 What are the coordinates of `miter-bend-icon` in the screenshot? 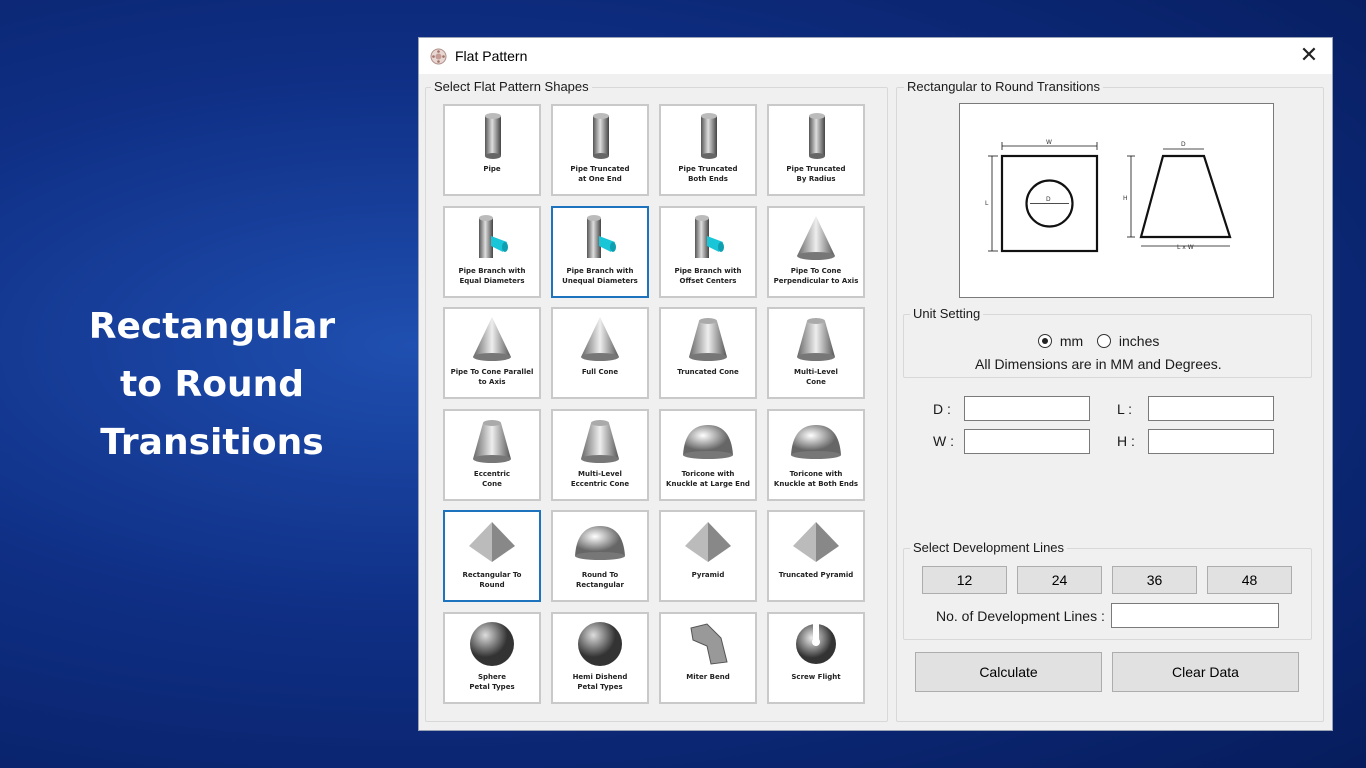 It's located at (709, 644).